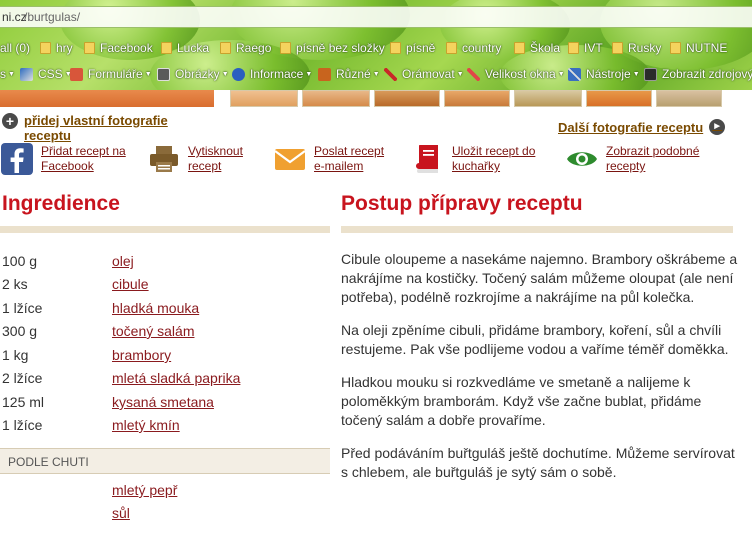  I want to click on url-host: ni.cz, so click(14, 17).